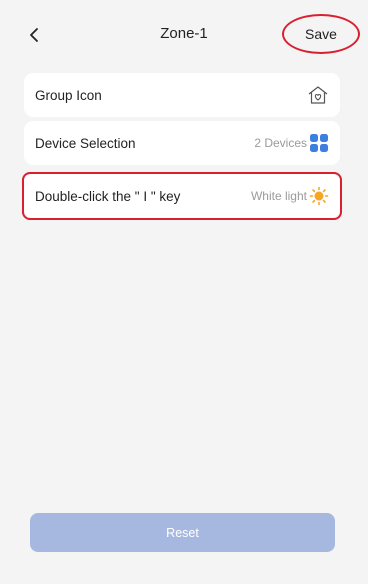 The width and height of the screenshot is (368, 584). I want to click on device-selection-row: Device Selection 2 Devices, so click(182, 143).